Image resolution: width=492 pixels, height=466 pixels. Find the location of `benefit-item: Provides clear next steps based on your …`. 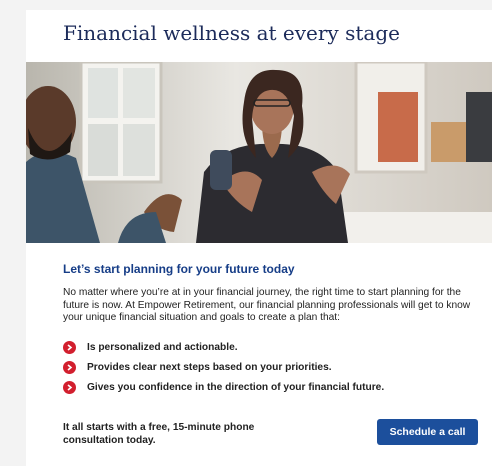

benefit-item: Provides clear next steps based on your … is located at coordinates (223, 367).